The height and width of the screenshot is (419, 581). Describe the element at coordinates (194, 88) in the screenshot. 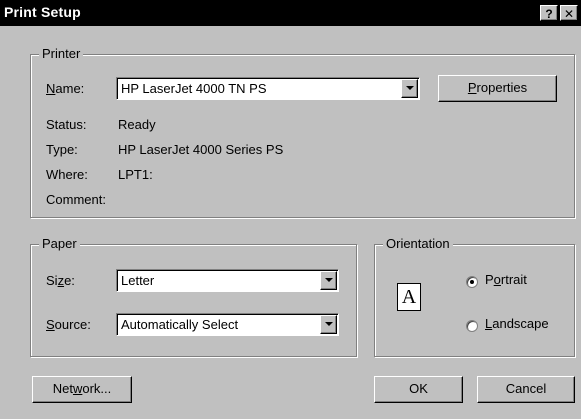

I see `printer-name-value: HP LaserJet 4000 TN PS` at that location.